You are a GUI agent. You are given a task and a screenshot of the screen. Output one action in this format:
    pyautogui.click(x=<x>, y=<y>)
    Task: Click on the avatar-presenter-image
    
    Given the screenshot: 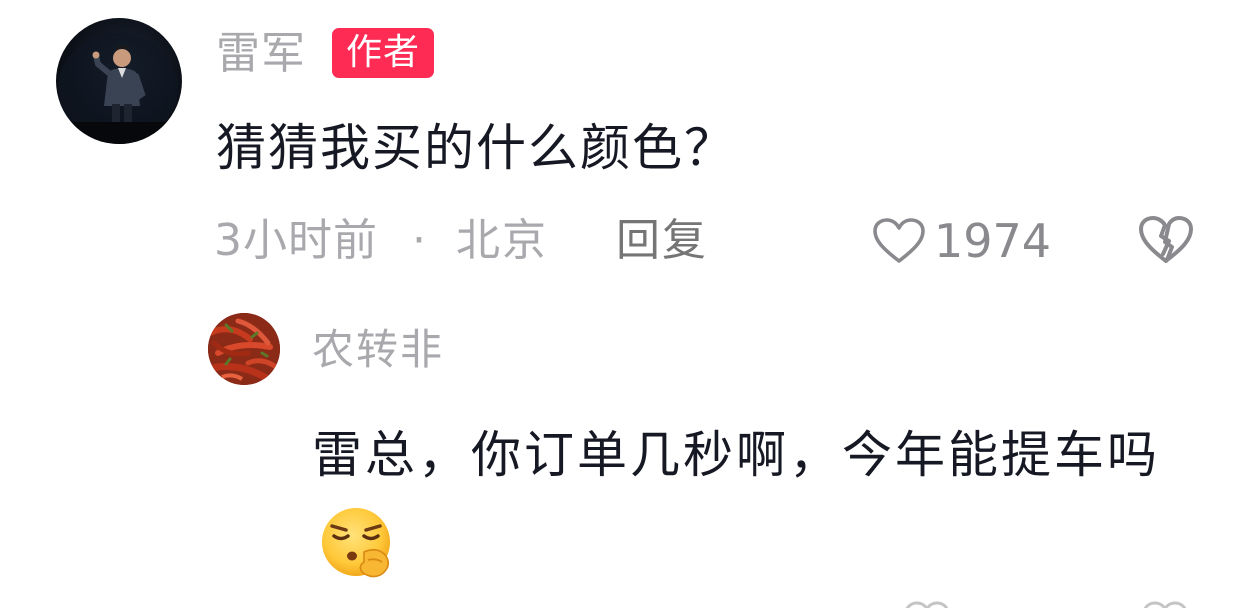 What is the action you would take?
    pyautogui.click(x=119, y=88)
    